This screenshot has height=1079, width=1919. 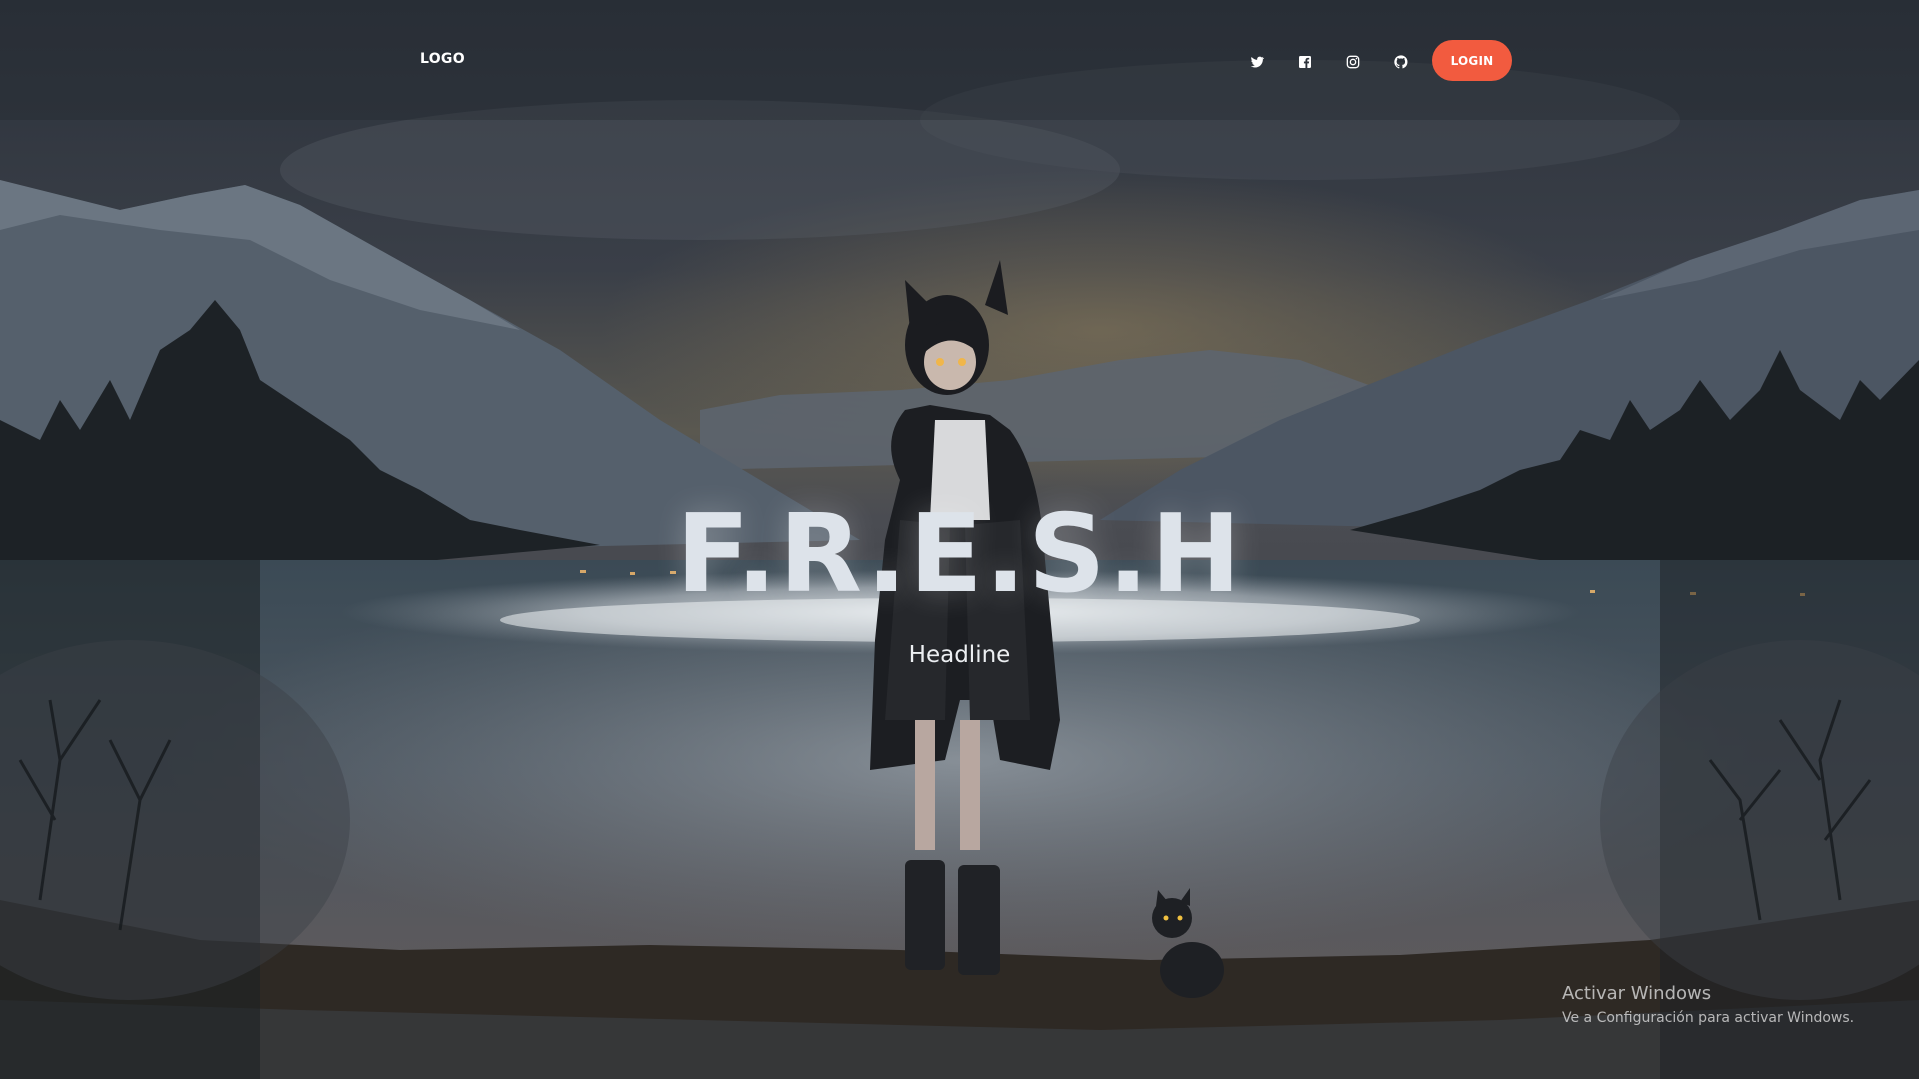 I want to click on twitter-link, so click(x=1257, y=62).